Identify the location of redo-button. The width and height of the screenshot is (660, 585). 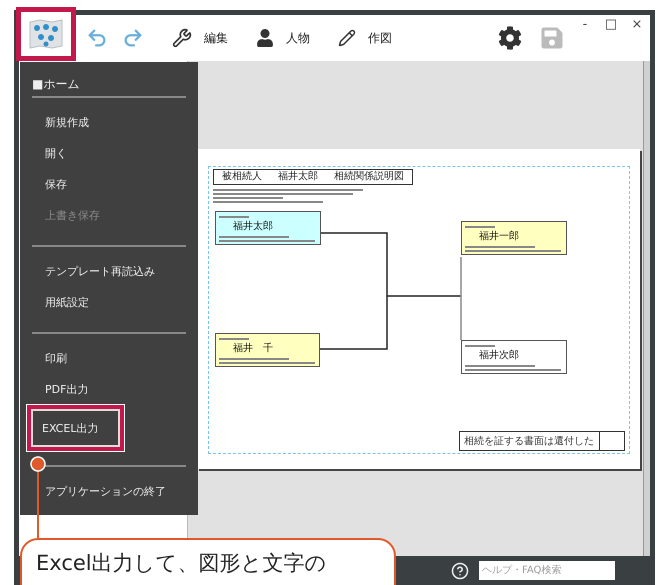
(133, 38).